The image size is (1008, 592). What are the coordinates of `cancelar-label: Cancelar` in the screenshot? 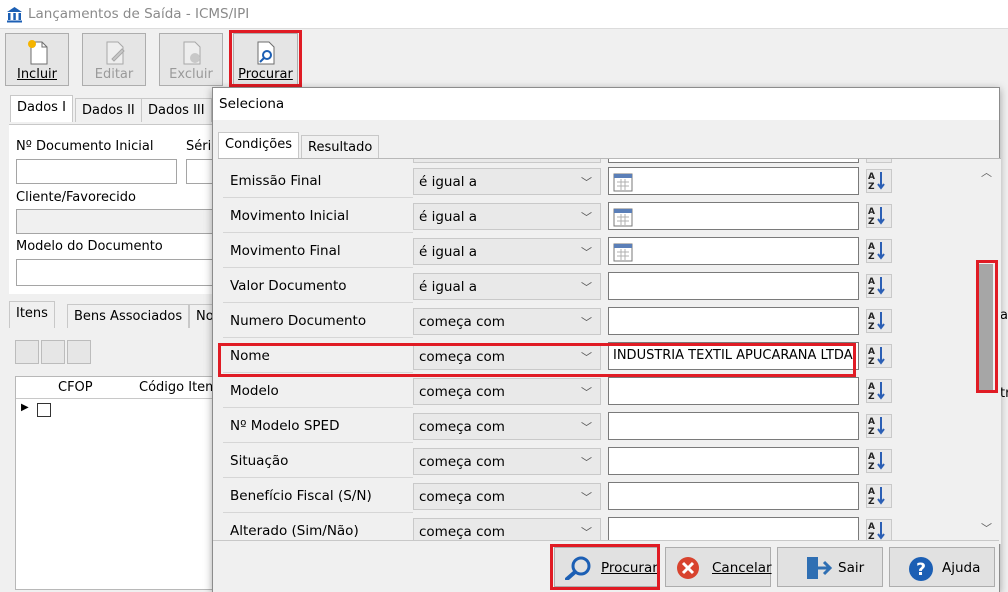 It's located at (742, 568).